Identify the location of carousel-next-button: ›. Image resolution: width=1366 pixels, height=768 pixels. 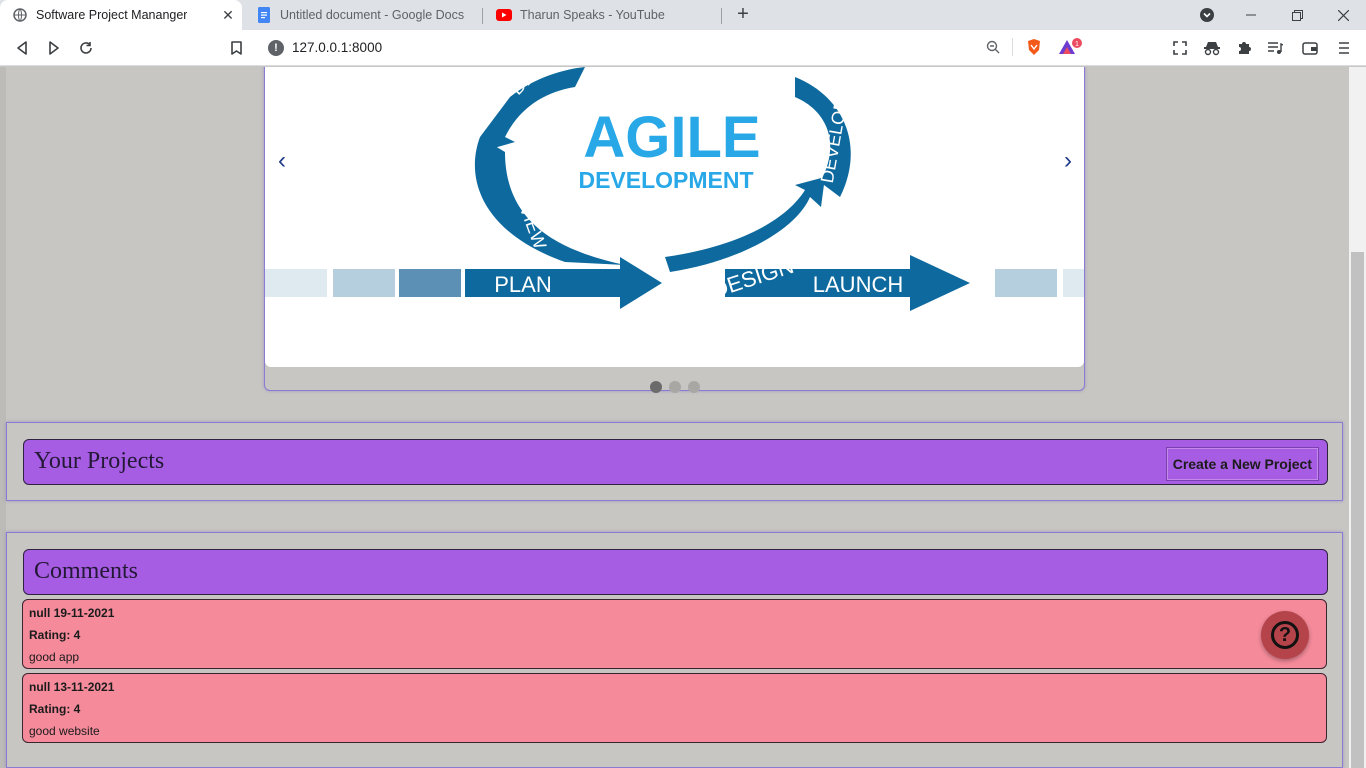
(1068, 161).